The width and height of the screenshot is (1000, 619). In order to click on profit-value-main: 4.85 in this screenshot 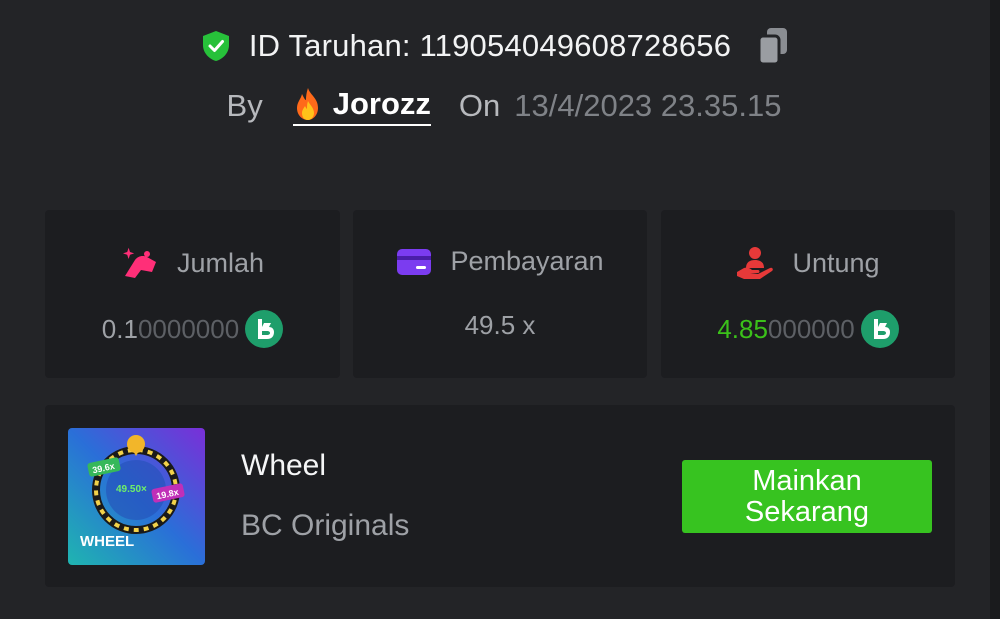, I will do `click(742, 328)`.